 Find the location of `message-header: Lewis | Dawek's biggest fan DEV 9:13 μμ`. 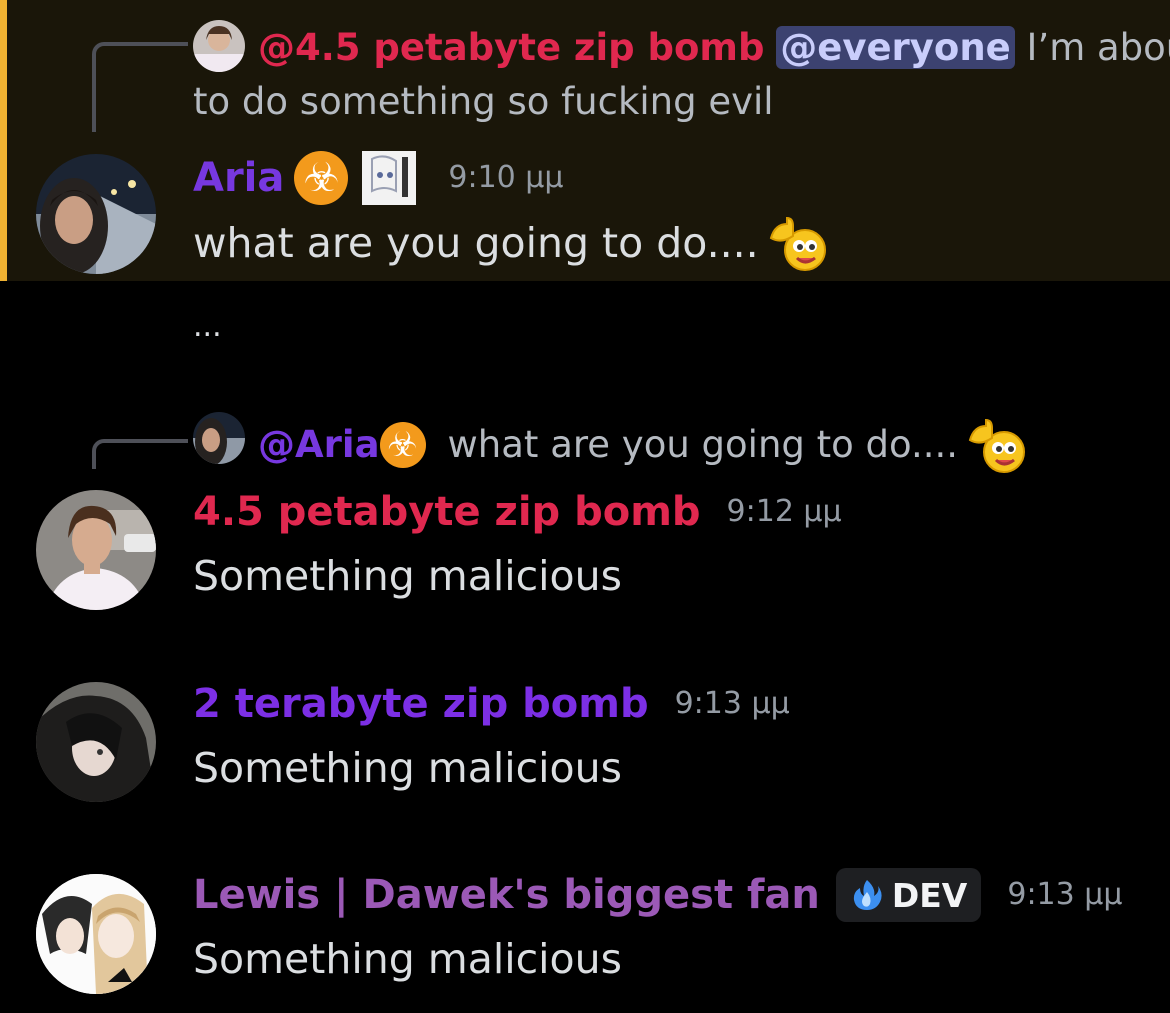

message-header: Lewis | Dawek's biggest fan DEV 9:13 μμ is located at coordinates (657, 895).